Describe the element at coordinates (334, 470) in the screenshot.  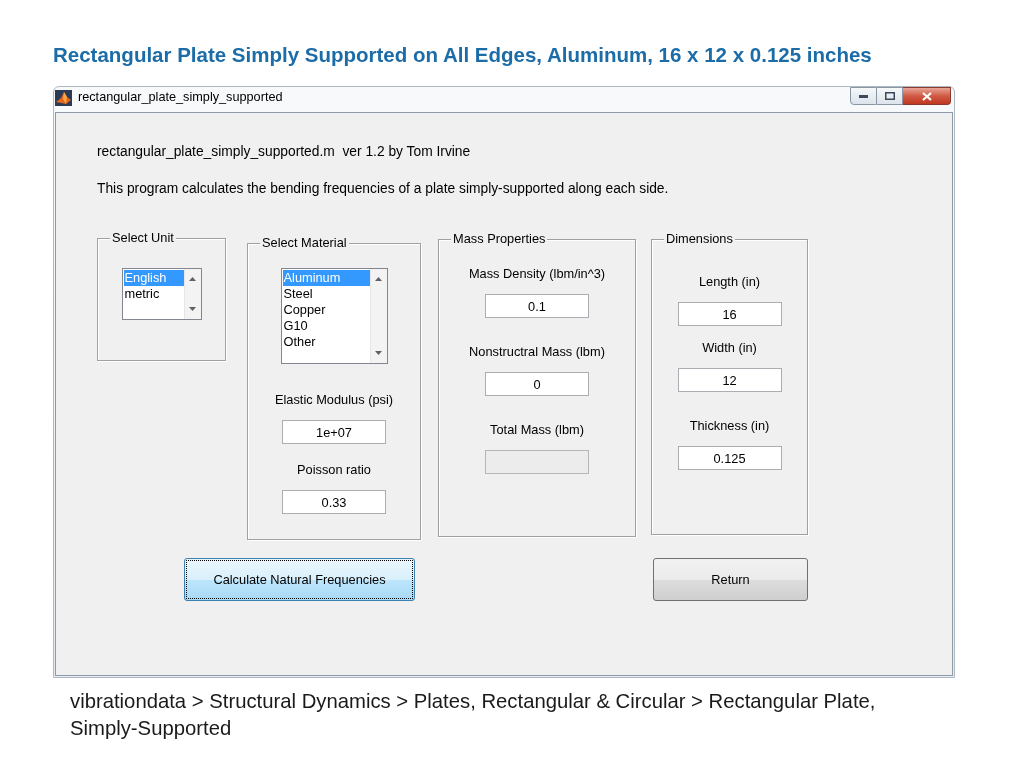
I see `field-label: Poisson ratio` at that location.